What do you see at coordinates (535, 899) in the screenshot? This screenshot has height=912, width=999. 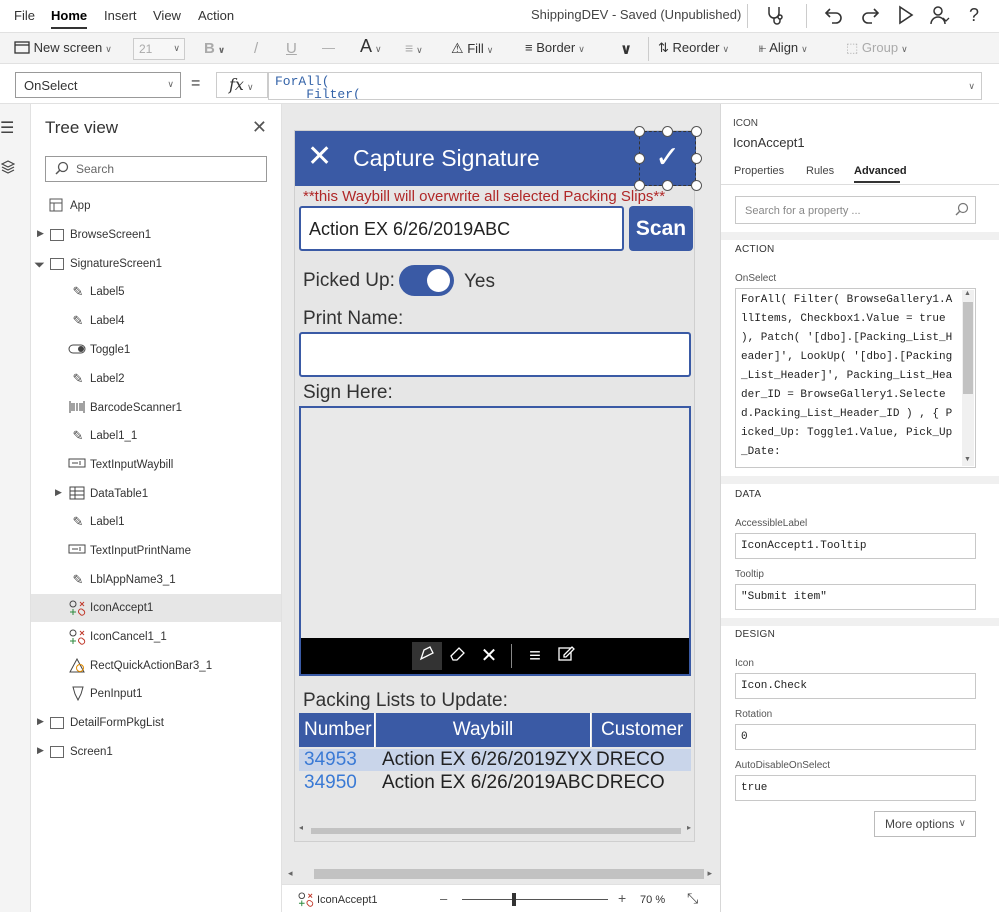 I see `zoom-slider-track` at bounding box center [535, 899].